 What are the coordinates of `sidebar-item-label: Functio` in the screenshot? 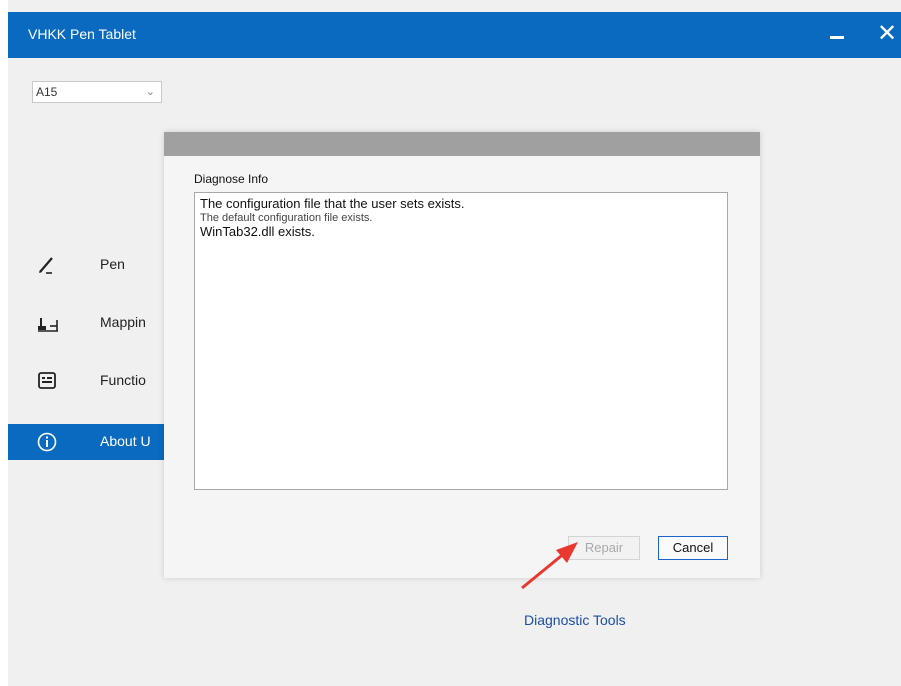 It's located at (123, 380).